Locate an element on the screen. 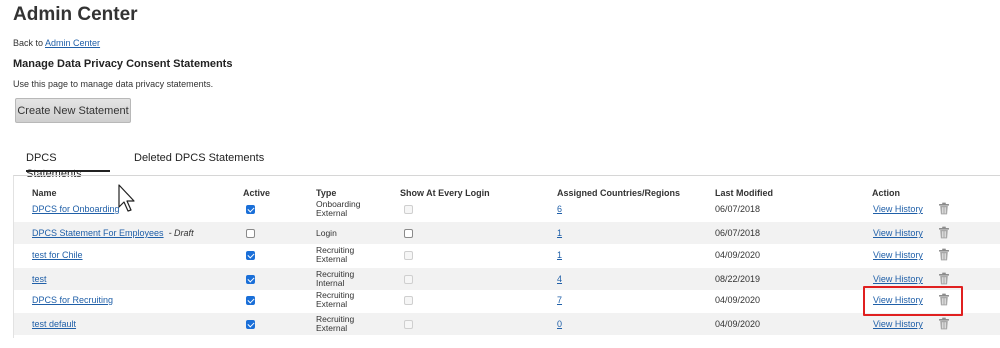 This screenshot has height=348, width=1000. create-new-statement-button: Create New Statement is located at coordinates (73, 110).